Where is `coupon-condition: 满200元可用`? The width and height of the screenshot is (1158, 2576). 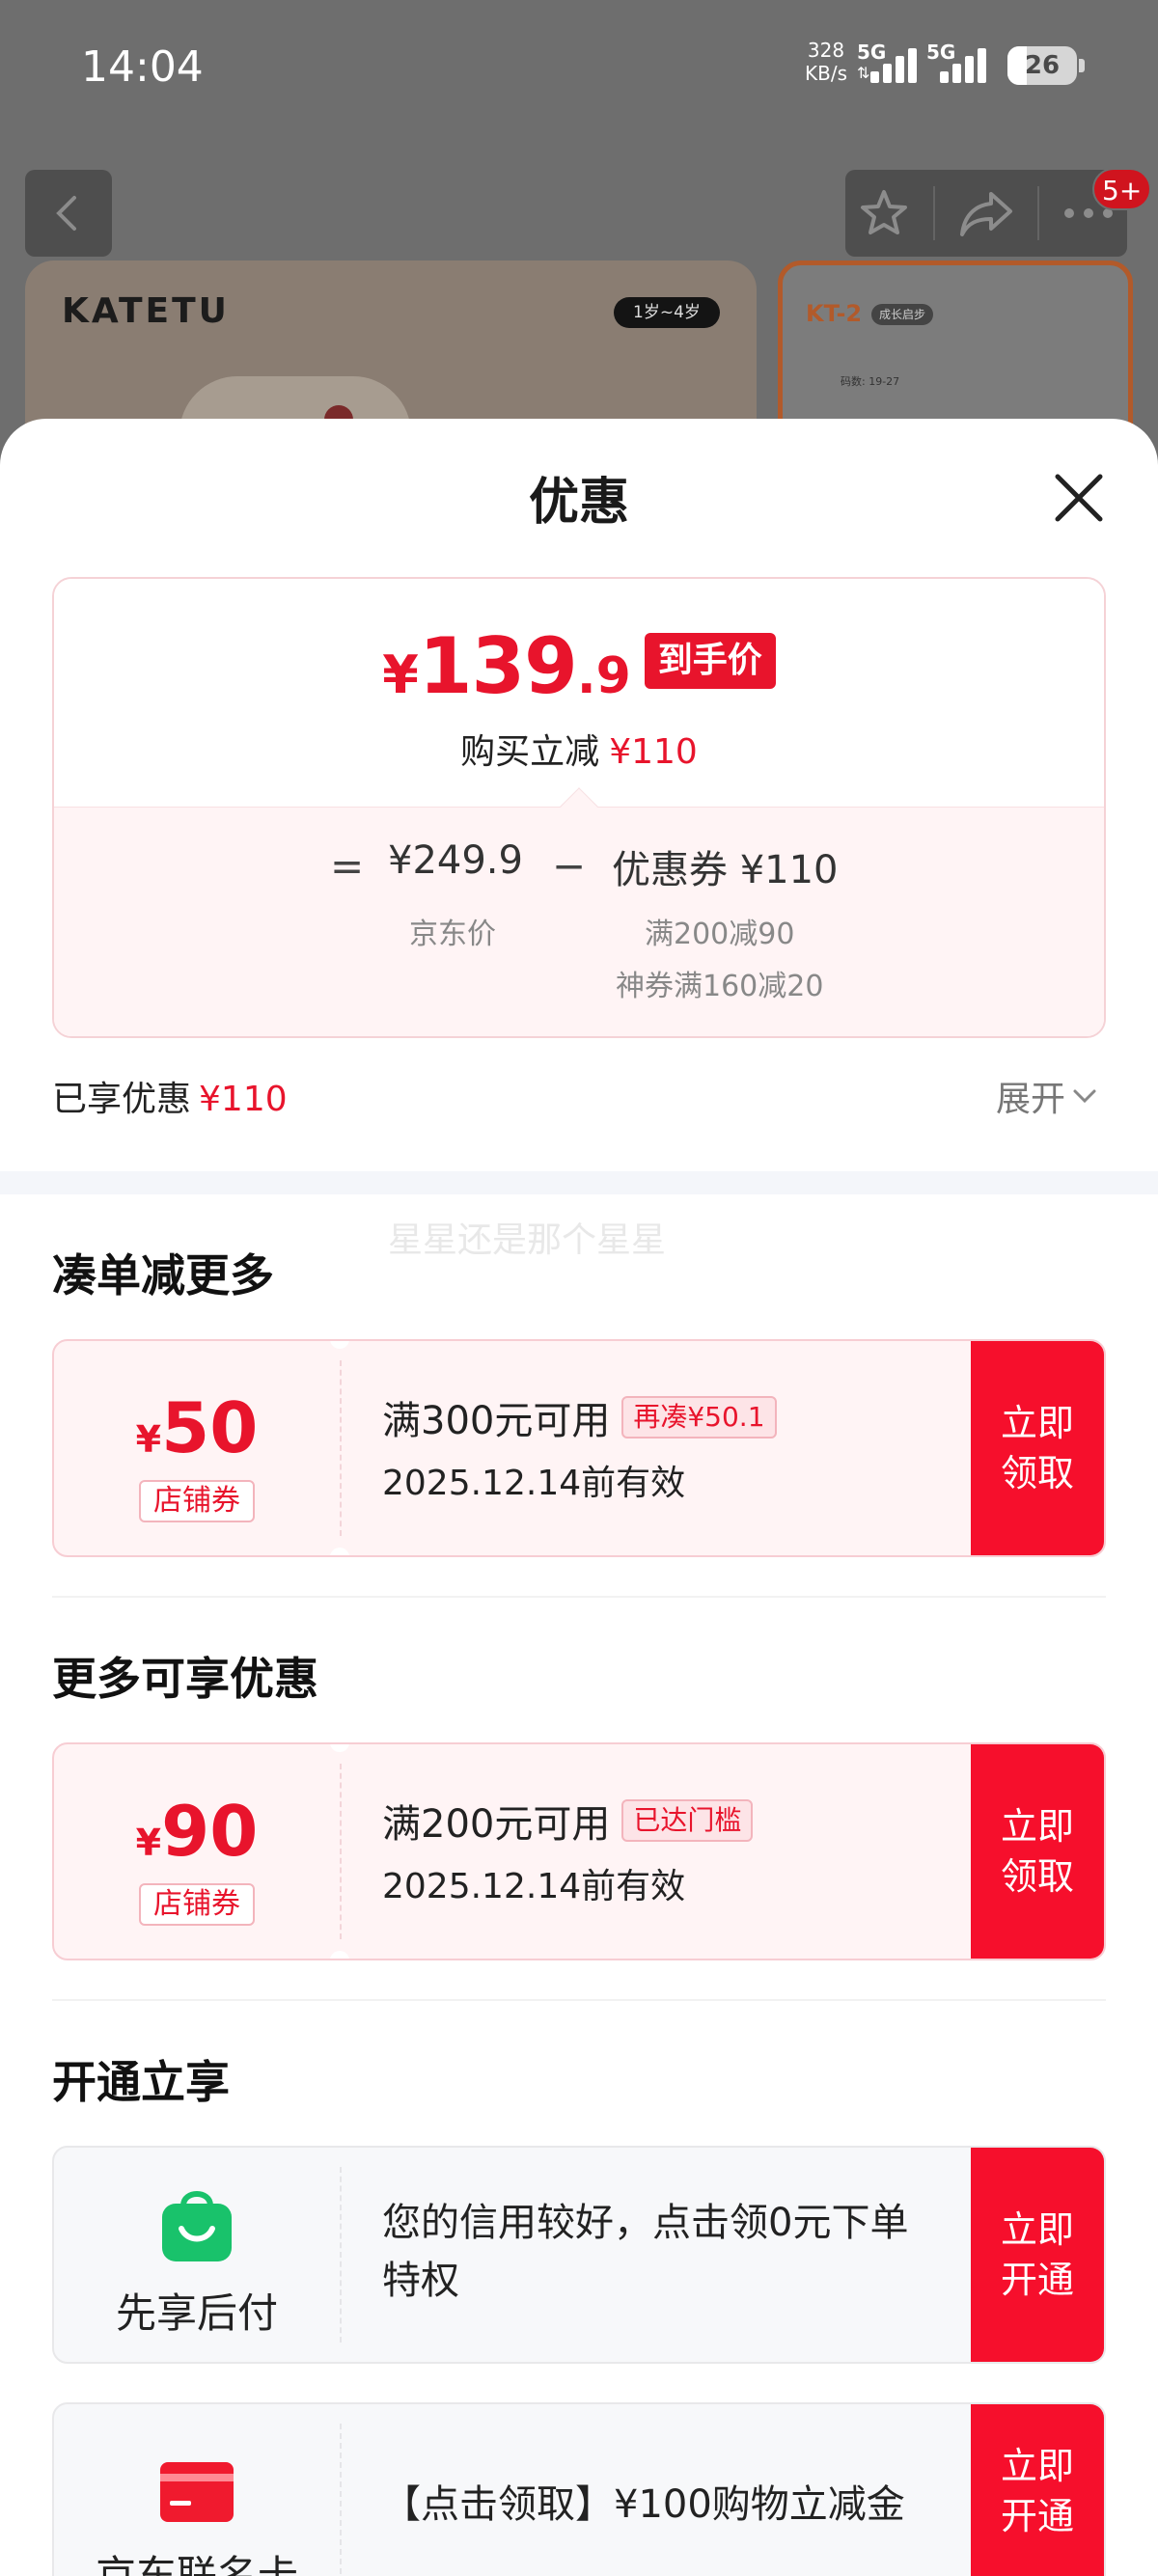 coupon-condition: 满200元可用 is located at coordinates (496, 1824).